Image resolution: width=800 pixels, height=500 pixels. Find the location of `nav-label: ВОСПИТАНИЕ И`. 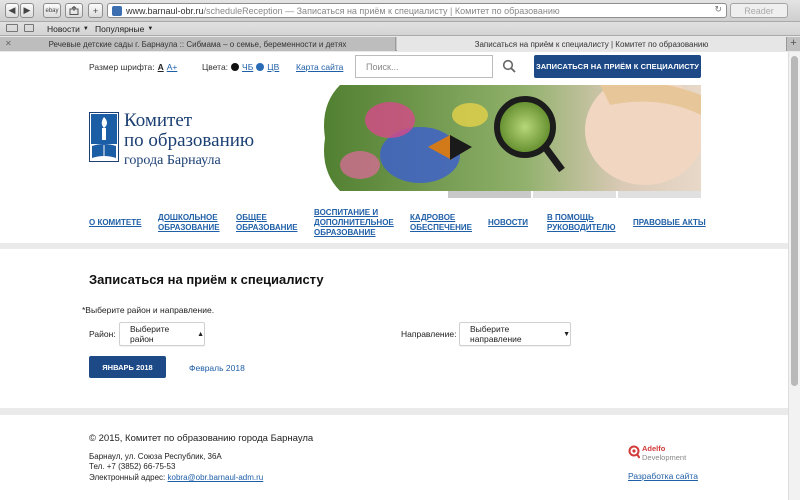

nav-label: ВОСПИТАНИЕ И is located at coordinates (346, 212).